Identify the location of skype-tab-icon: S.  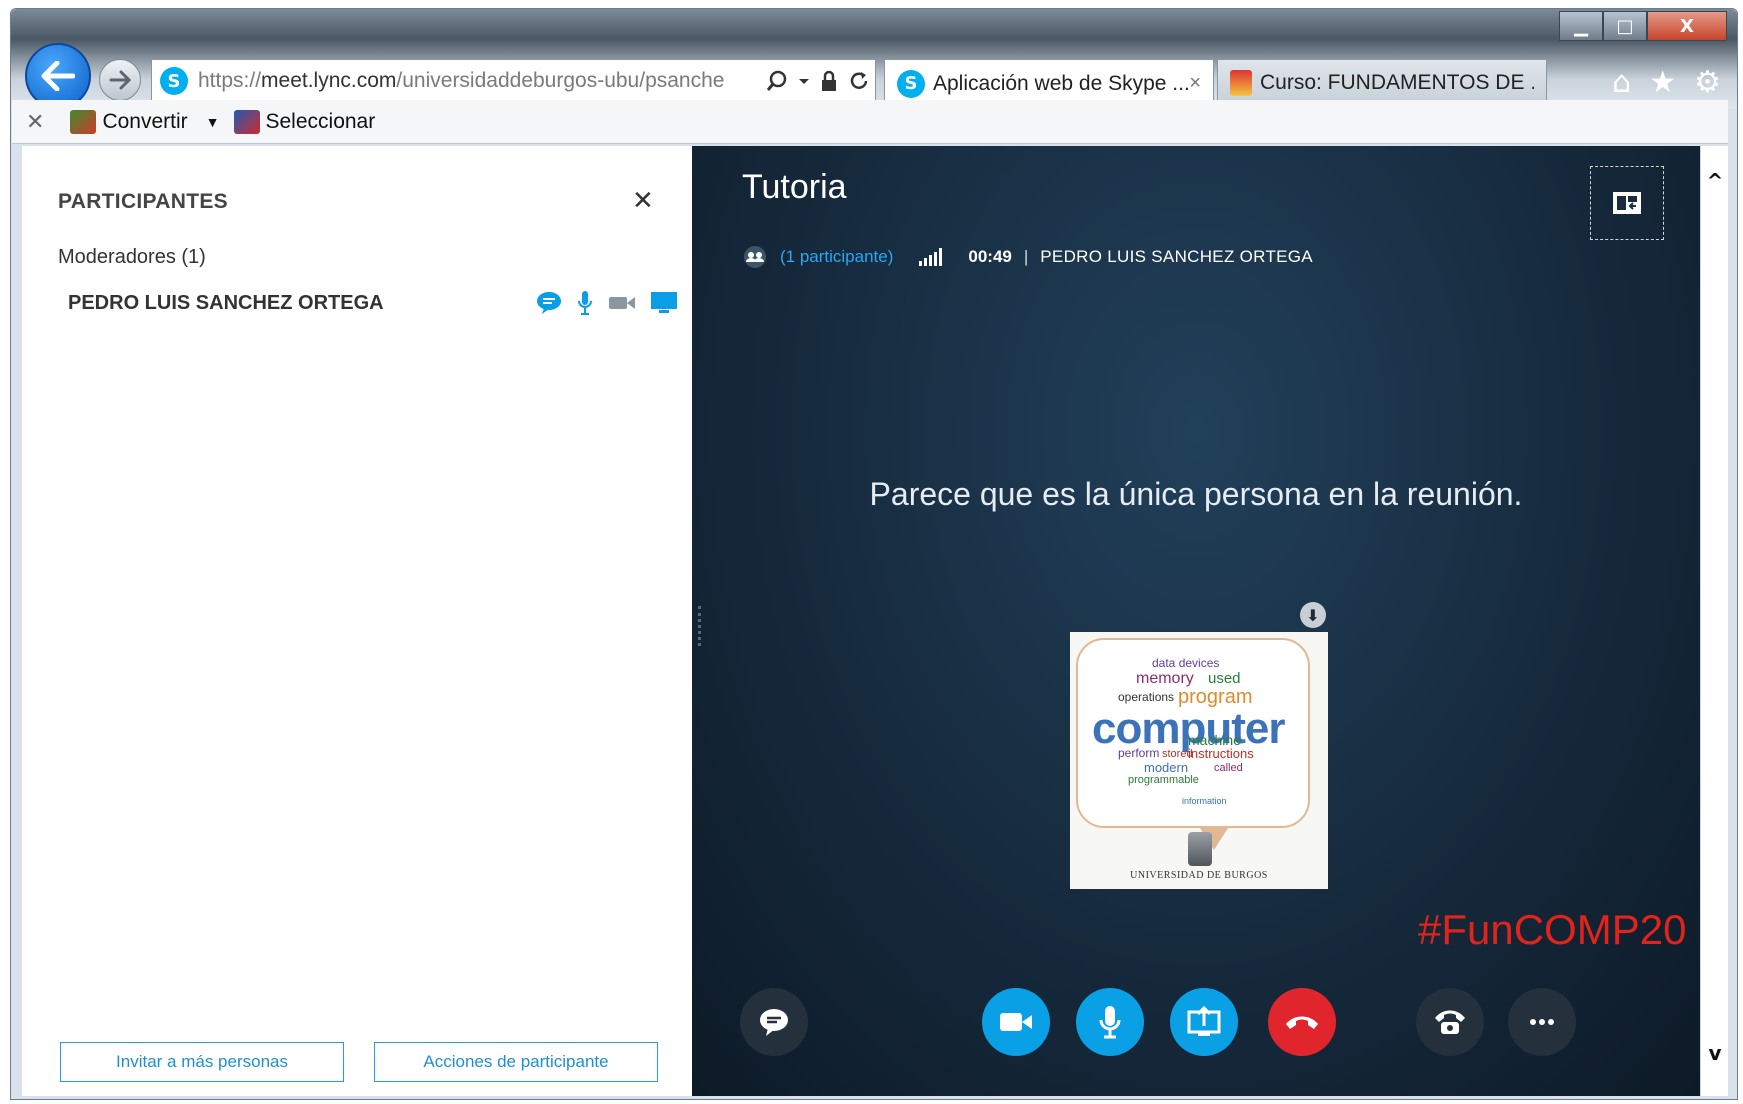
(911, 83).